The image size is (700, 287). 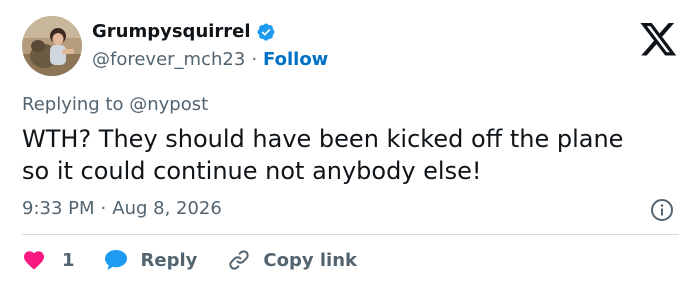 What do you see at coordinates (58, 209) in the screenshot?
I see `tweet-time: 9:33 PM` at bounding box center [58, 209].